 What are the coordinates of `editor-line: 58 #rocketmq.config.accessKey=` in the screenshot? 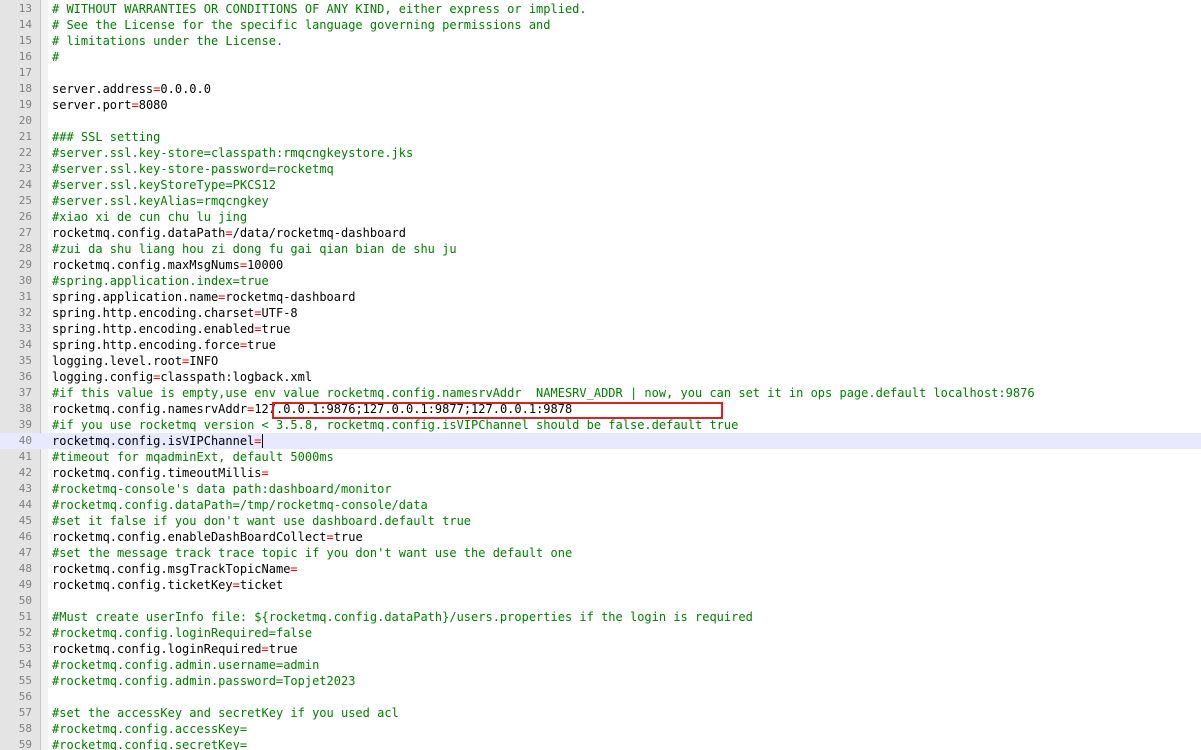 It's located at (600, 729).